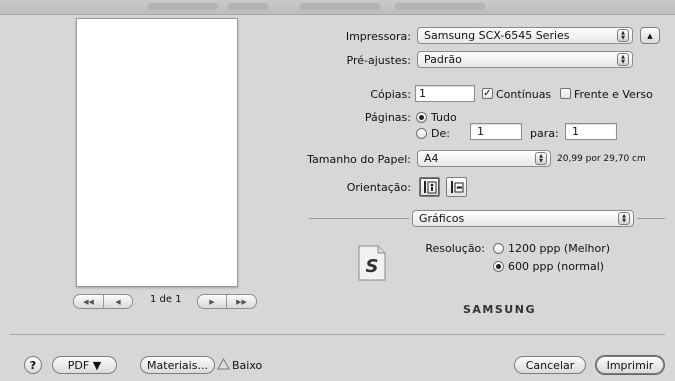  Describe the element at coordinates (601, 159) in the screenshot. I see `paper-dimensions: 20,99 por 29,70 cm` at that location.